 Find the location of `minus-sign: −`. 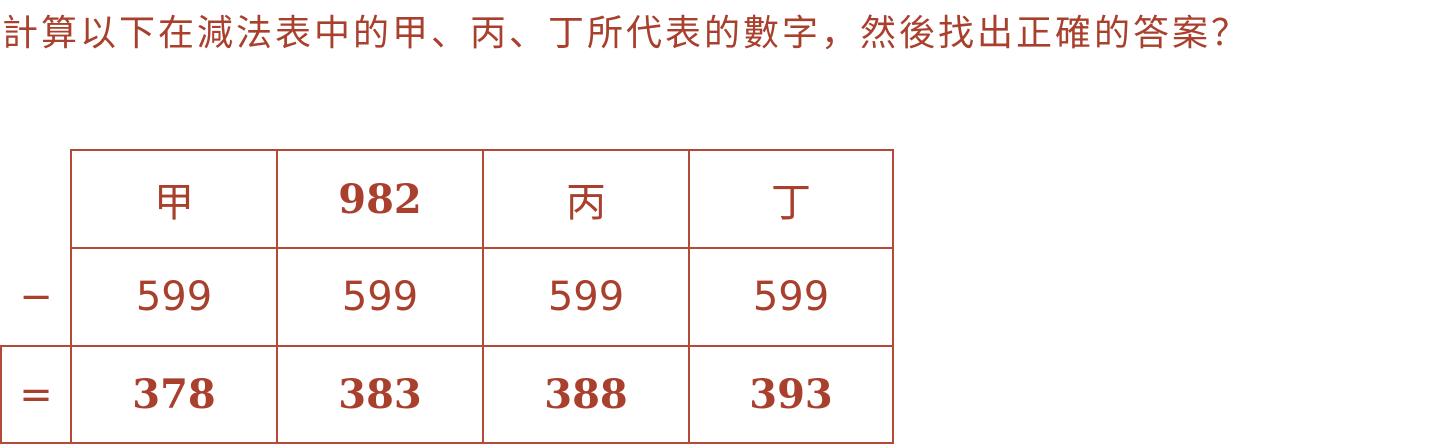

minus-sign: − is located at coordinates (36, 297).